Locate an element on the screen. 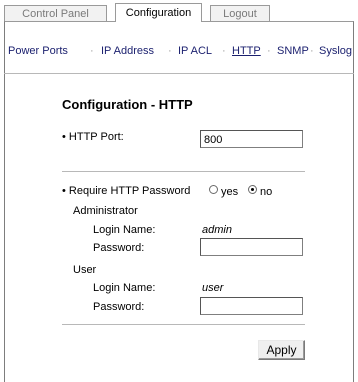 The image size is (358, 382). http-port-label: • HTTP Port: is located at coordinates (93, 137).